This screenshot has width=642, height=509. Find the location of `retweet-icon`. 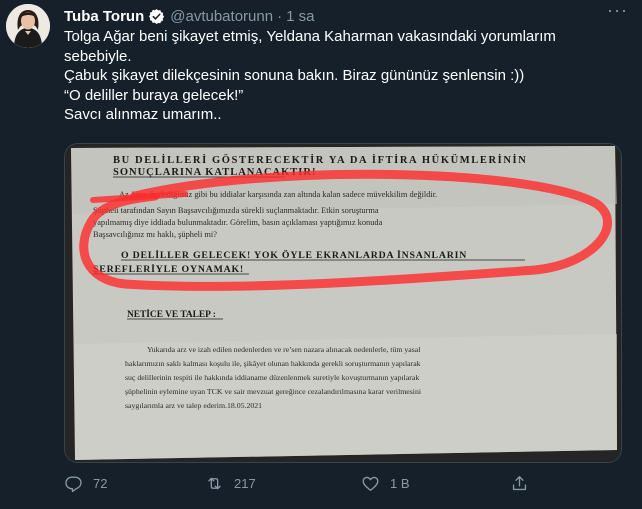

retweet-icon is located at coordinates (214, 483).